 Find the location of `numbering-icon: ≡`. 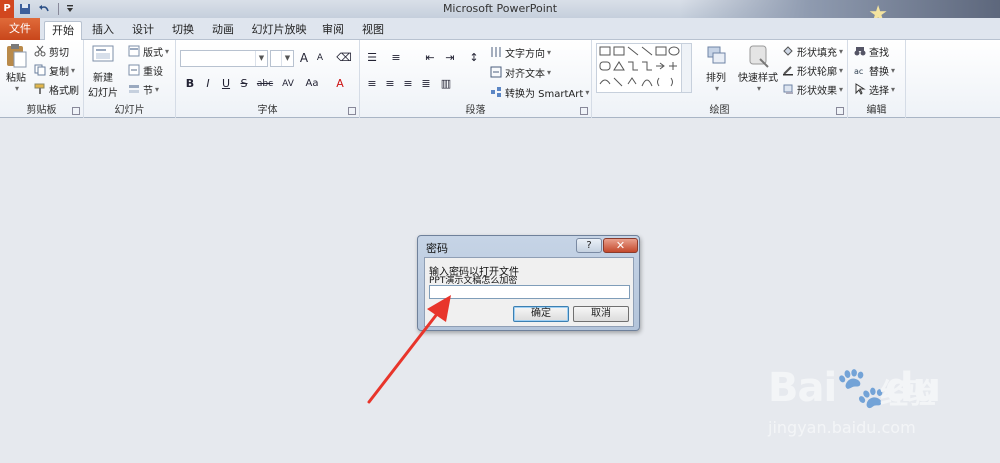

numbering-icon: ≡ is located at coordinates (396, 58).